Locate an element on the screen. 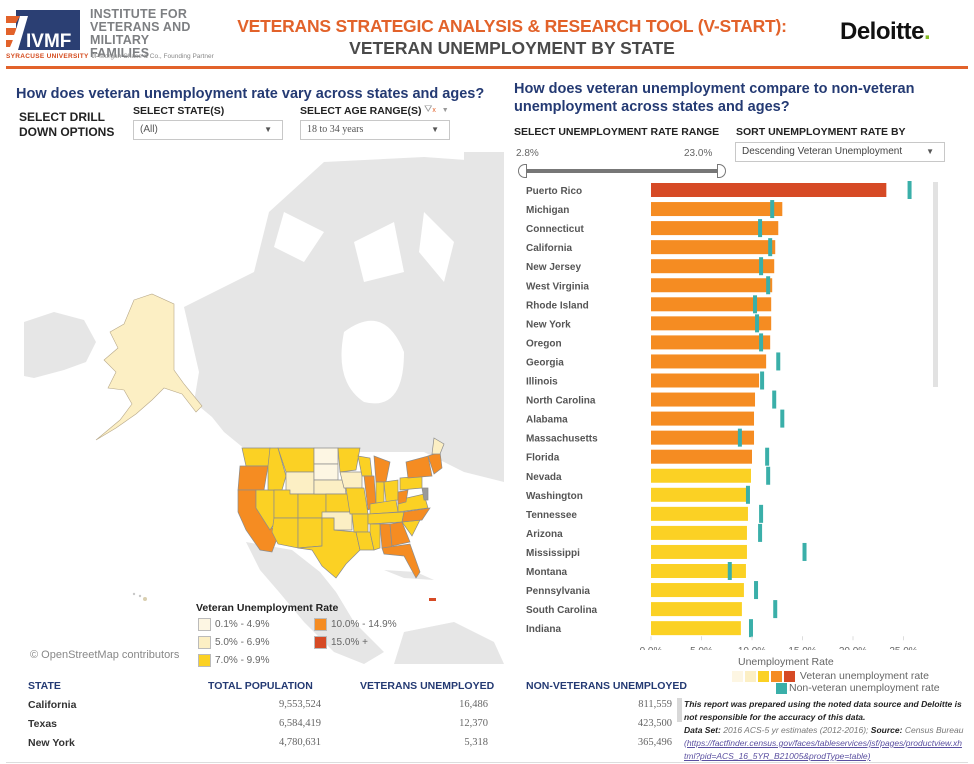 Image resolution: width=974 pixels, height=764 pixels. x-axis-tick-label: 5.0% is located at coordinates (701, 648).